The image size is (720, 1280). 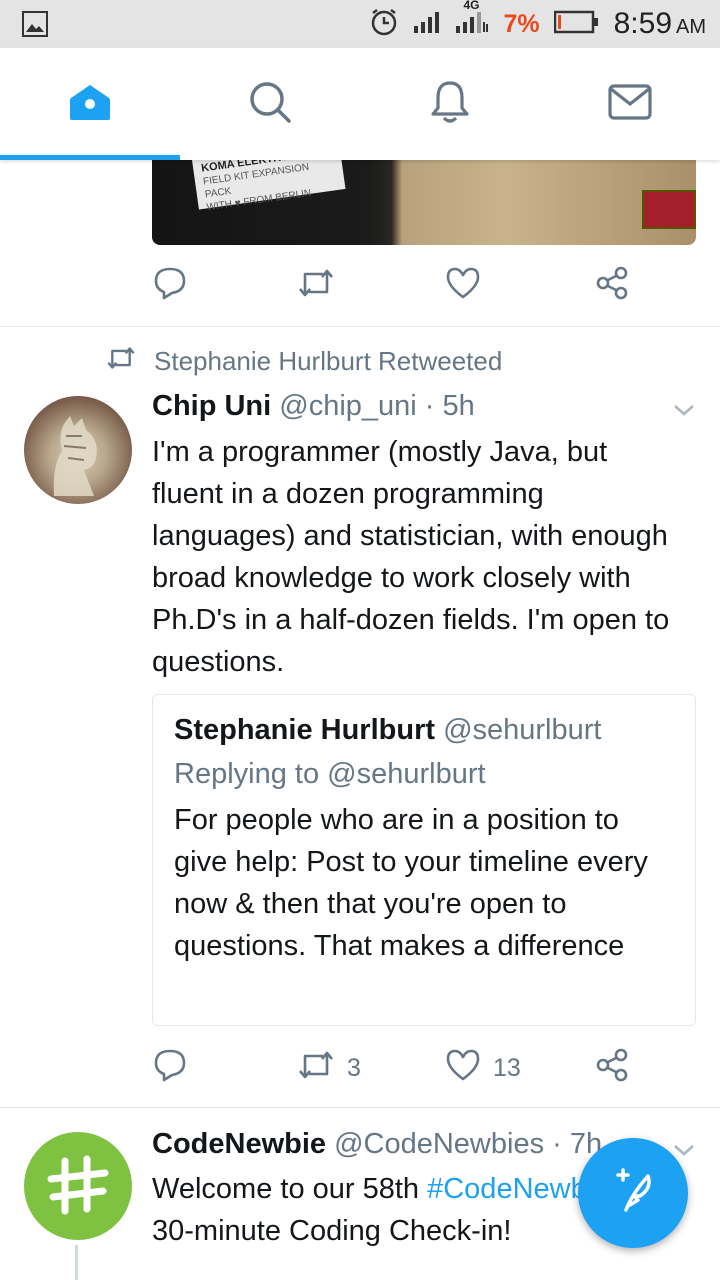 What do you see at coordinates (347, 406) in the screenshot?
I see `author-handle: @chip_uni` at bounding box center [347, 406].